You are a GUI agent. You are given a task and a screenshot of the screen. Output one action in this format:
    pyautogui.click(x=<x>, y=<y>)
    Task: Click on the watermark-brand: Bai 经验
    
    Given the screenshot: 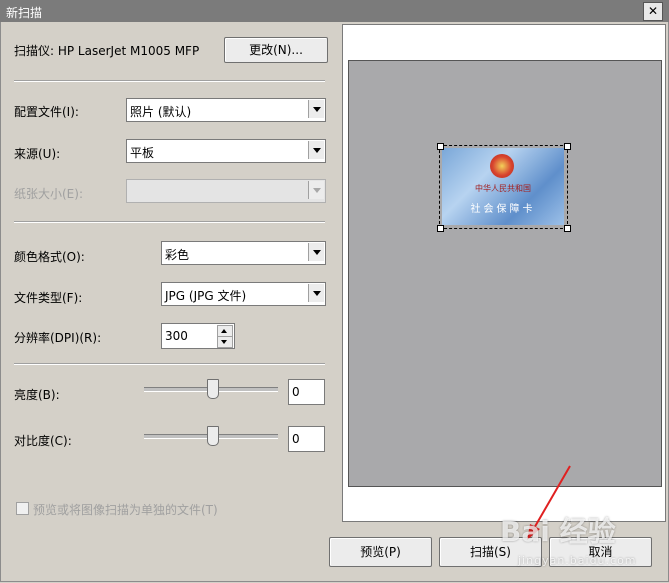 What is the action you would take?
    pyautogui.click(x=558, y=531)
    